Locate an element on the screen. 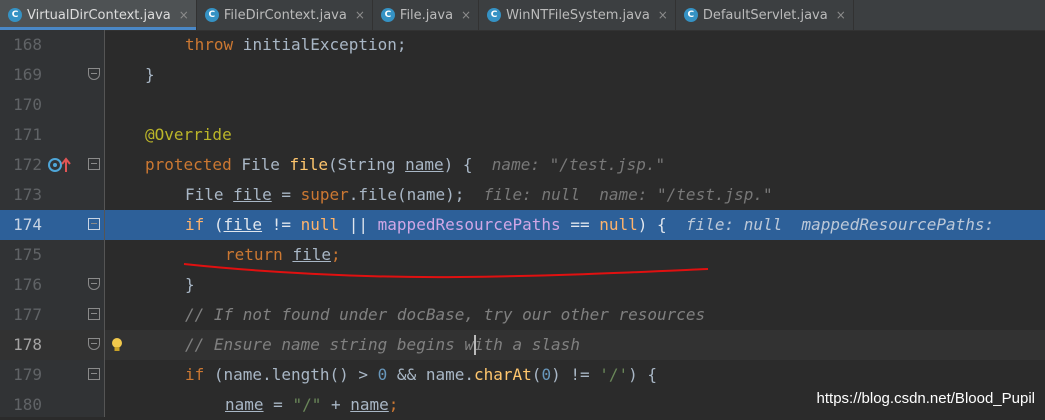 This screenshot has height=420, width=1045. code-text: throw initialException; is located at coordinates (296, 45).